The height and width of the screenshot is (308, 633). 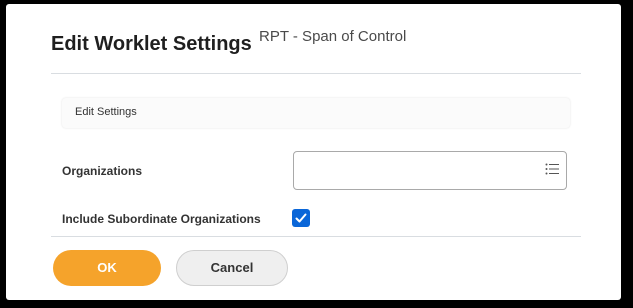 What do you see at coordinates (430, 170) in the screenshot?
I see `organizations-input` at bounding box center [430, 170].